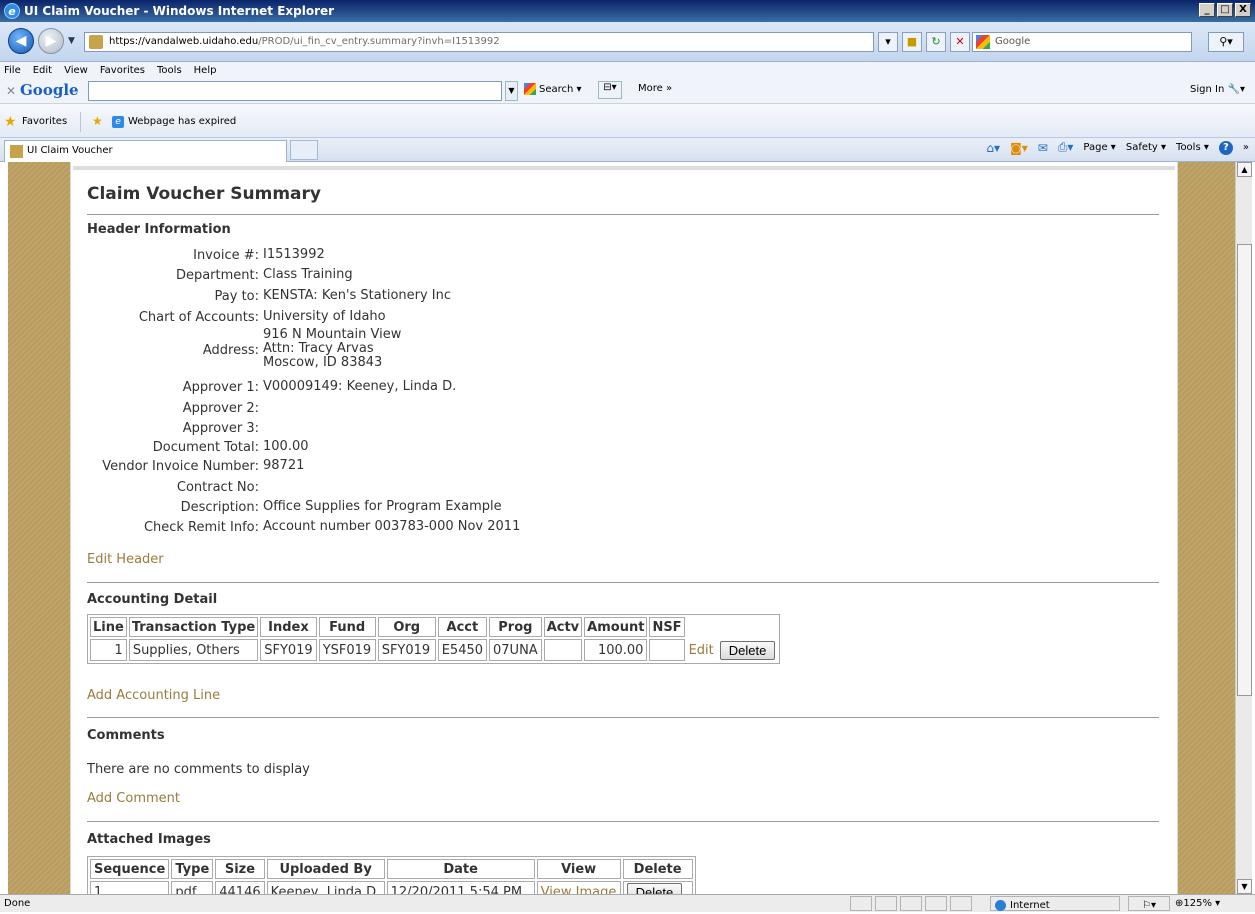 The height and width of the screenshot is (914, 1255). I want to click on google-icon, so click(530, 89).